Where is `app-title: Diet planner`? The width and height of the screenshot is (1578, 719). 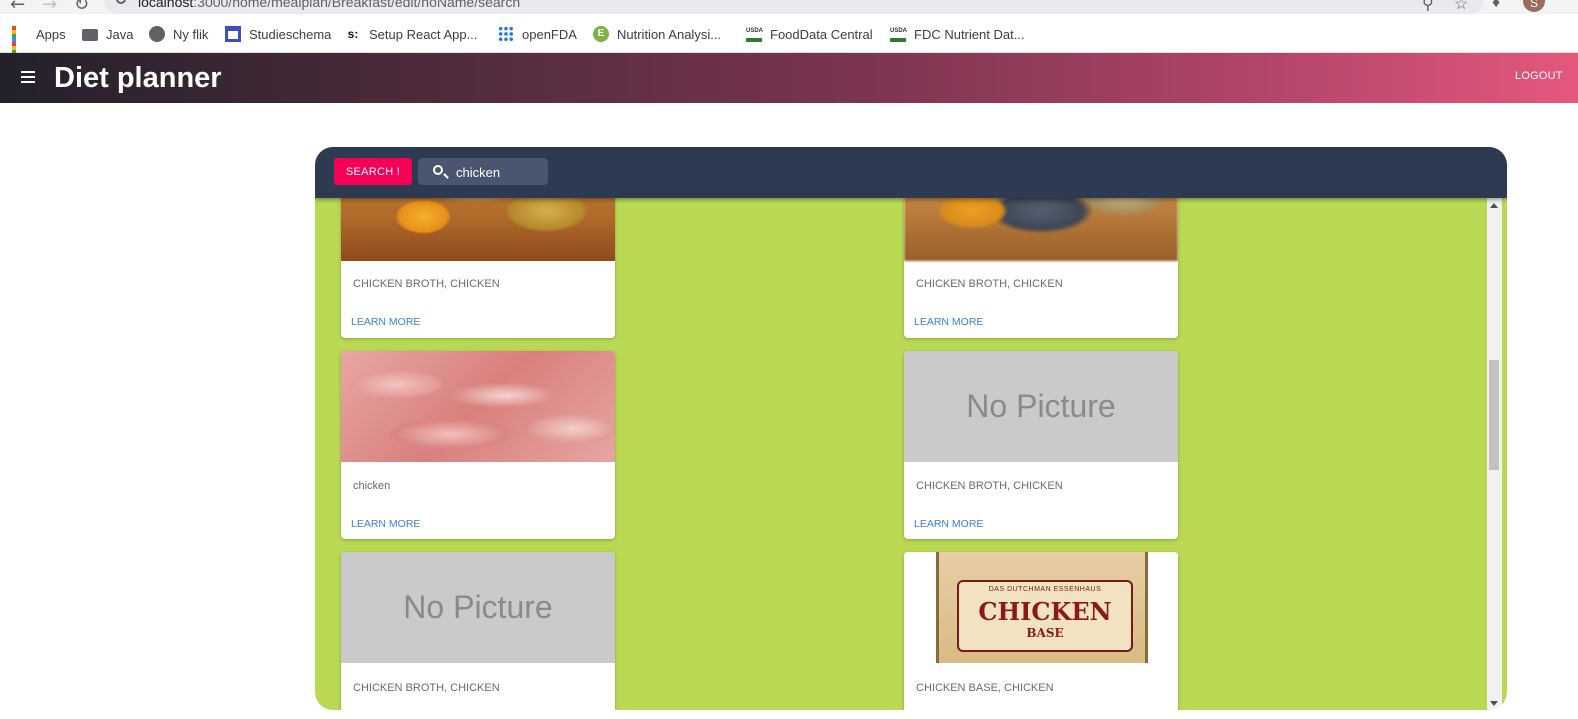 app-title: Diet planner is located at coordinates (138, 78).